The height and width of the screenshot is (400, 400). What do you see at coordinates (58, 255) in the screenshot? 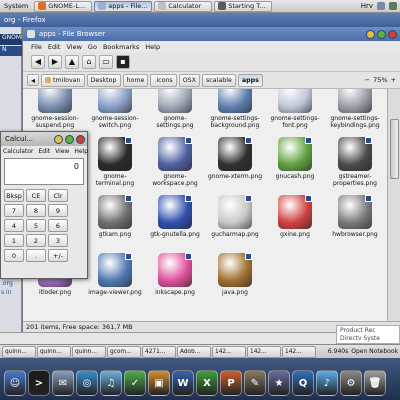
I see `calculator-key: +/-` at bounding box center [58, 255].